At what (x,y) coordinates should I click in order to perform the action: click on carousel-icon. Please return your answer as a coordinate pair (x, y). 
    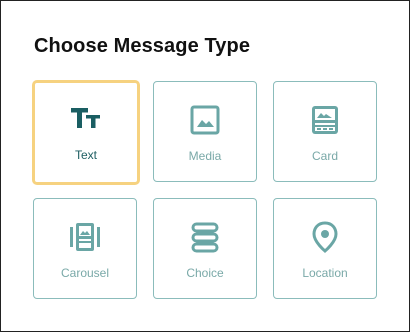
    Looking at the image, I should click on (85, 237).